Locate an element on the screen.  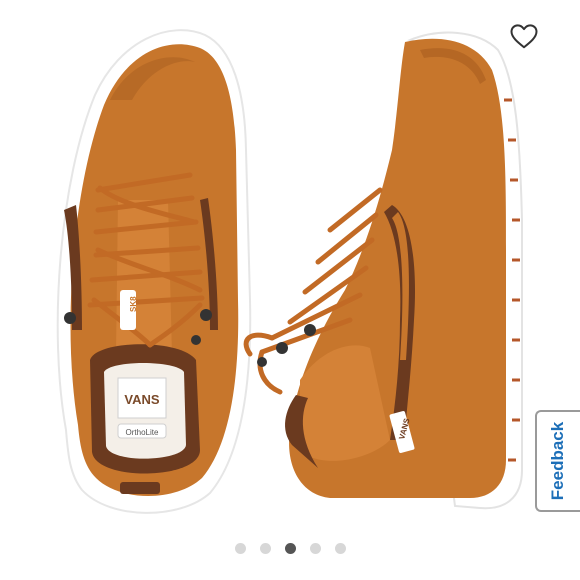
carousel-dots is located at coordinates (290, 548).